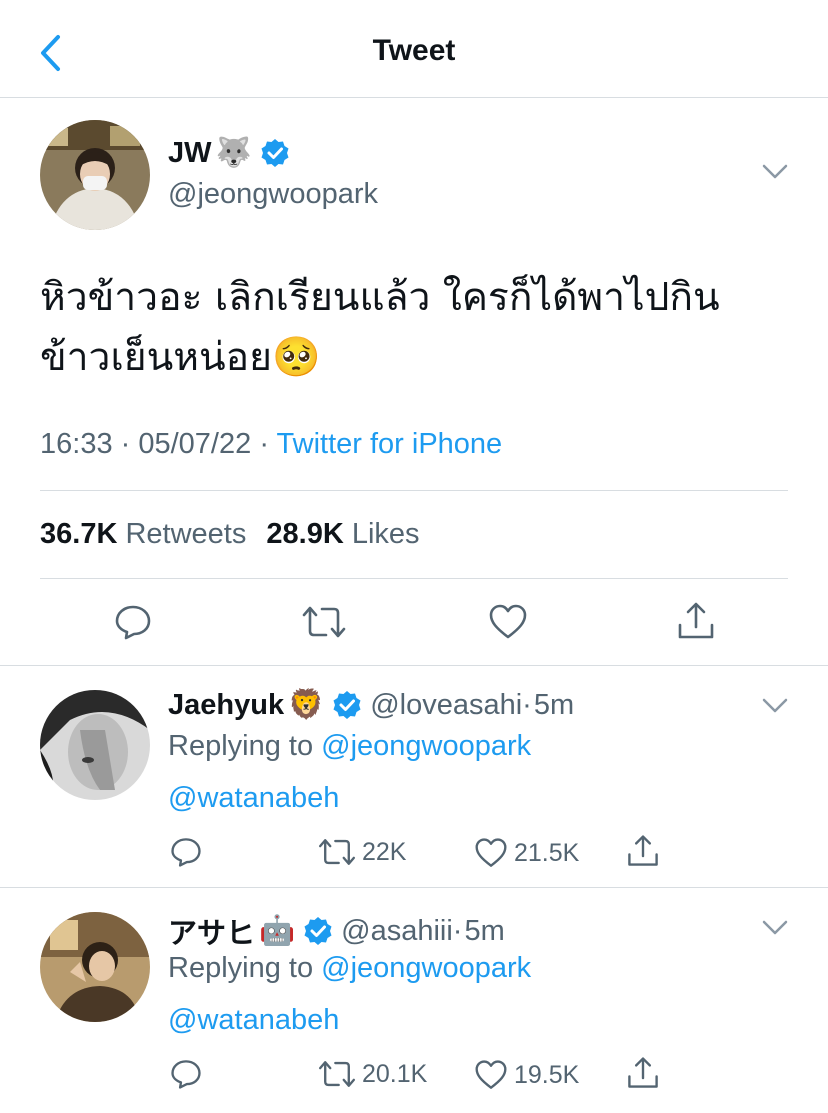  Describe the element at coordinates (190, 152) in the screenshot. I see `author-name: JW` at that location.